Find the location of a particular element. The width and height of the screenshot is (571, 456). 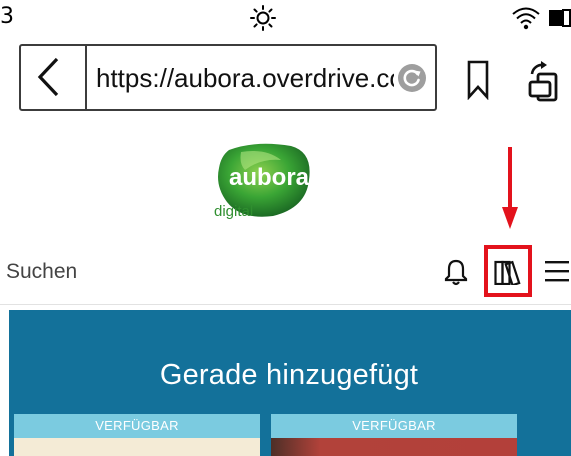

bookmark-icon is located at coordinates (478, 80).